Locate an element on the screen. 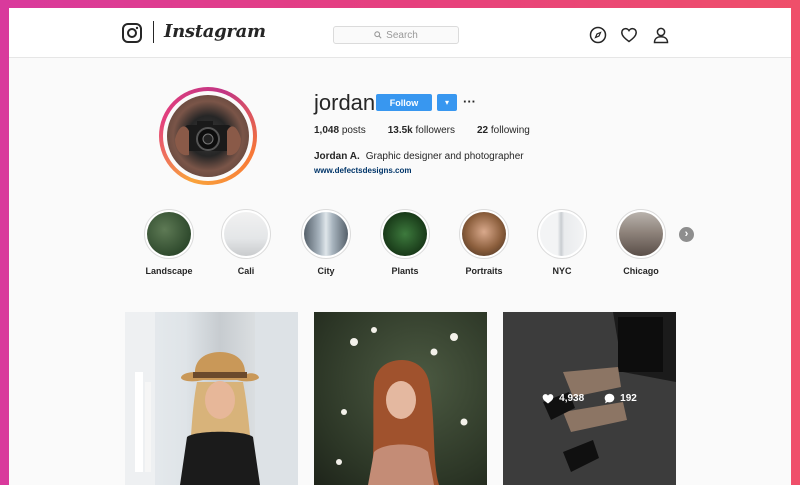 Image resolution: width=800 pixels, height=485 pixels. highlight-landscape: Landscape is located at coordinates (169, 242).